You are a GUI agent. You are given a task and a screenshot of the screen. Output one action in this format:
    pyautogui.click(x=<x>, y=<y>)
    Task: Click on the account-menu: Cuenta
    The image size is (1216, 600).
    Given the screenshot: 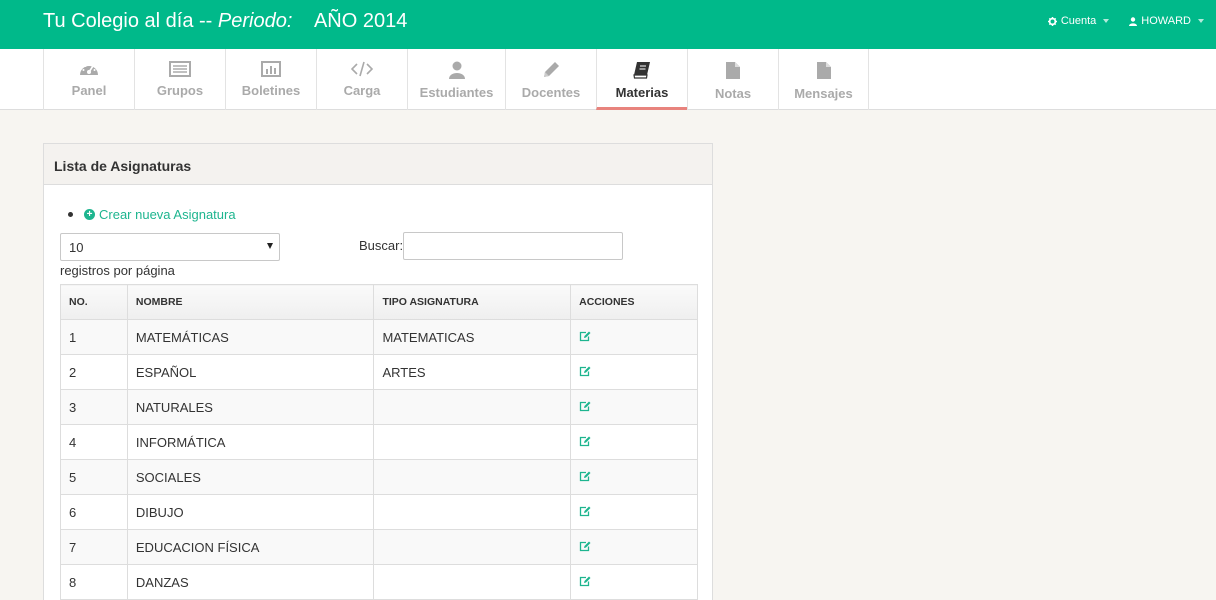 What is the action you would take?
    pyautogui.click(x=1078, y=21)
    